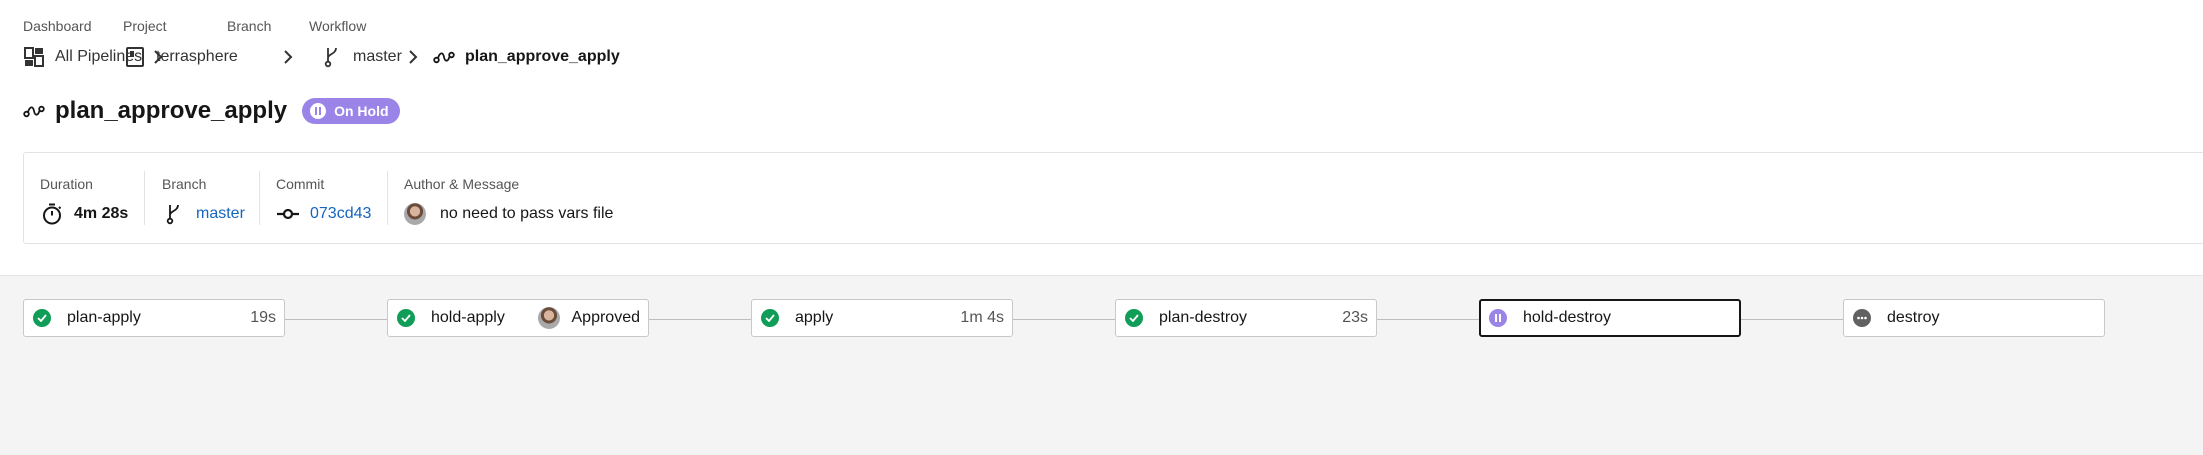 The height and width of the screenshot is (455, 2203). What do you see at coordinates (1567, 317) in the screenshot?
I see `job-name: hold-destroy` at bounding box center [1567, 317].